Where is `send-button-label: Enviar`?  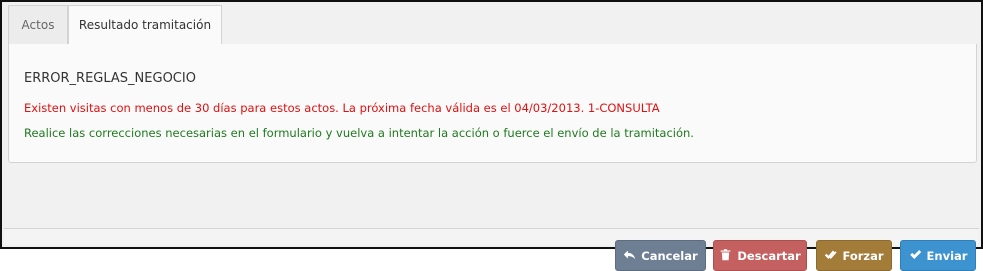 send-button-label: Enviar is located at coordinates (947, 255).